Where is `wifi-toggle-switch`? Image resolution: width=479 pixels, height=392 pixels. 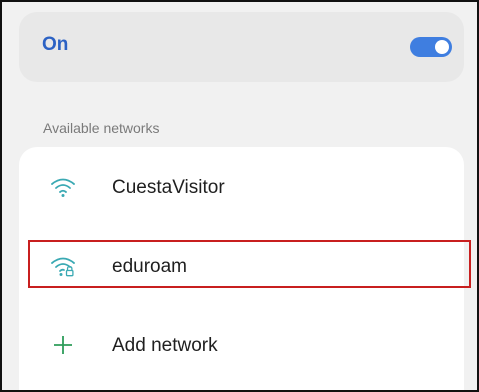
wifi-toggle-switch is located at coordinates (431, 47).